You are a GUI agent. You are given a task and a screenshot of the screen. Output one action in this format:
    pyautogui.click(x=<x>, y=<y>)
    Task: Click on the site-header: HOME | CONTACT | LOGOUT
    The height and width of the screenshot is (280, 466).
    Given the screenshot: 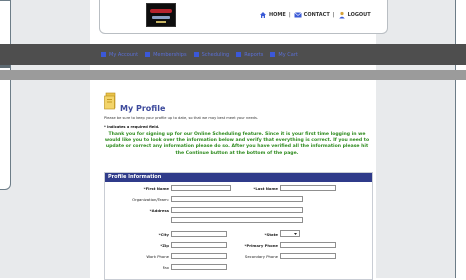 What is the action you would take?
    pyautogui.click(x=243, y=17)
    